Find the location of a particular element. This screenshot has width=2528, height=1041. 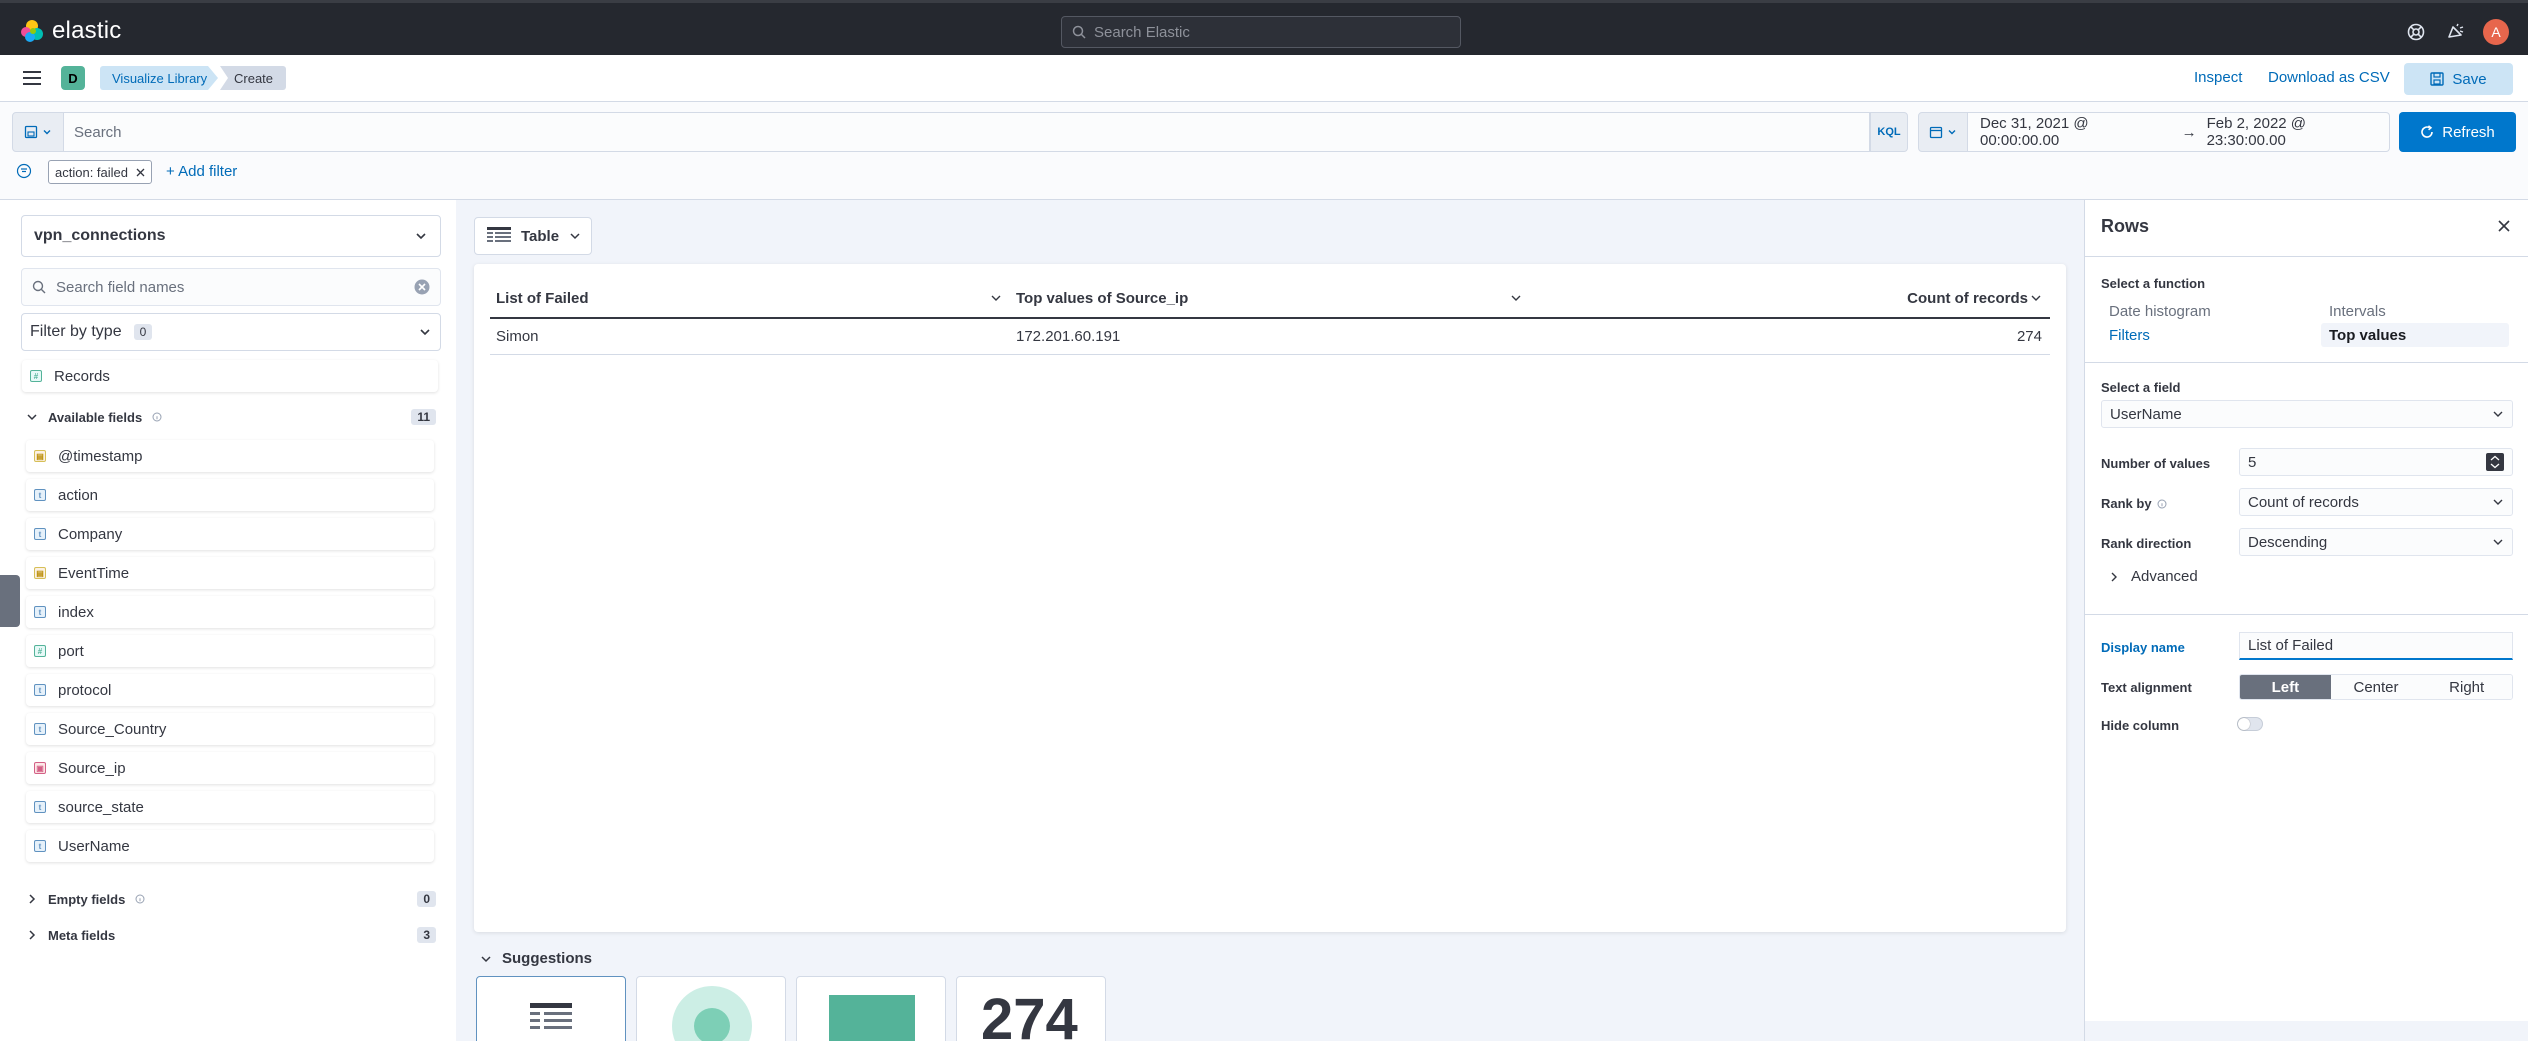

align-left-button: Left is located at coordinates (2285, 687).